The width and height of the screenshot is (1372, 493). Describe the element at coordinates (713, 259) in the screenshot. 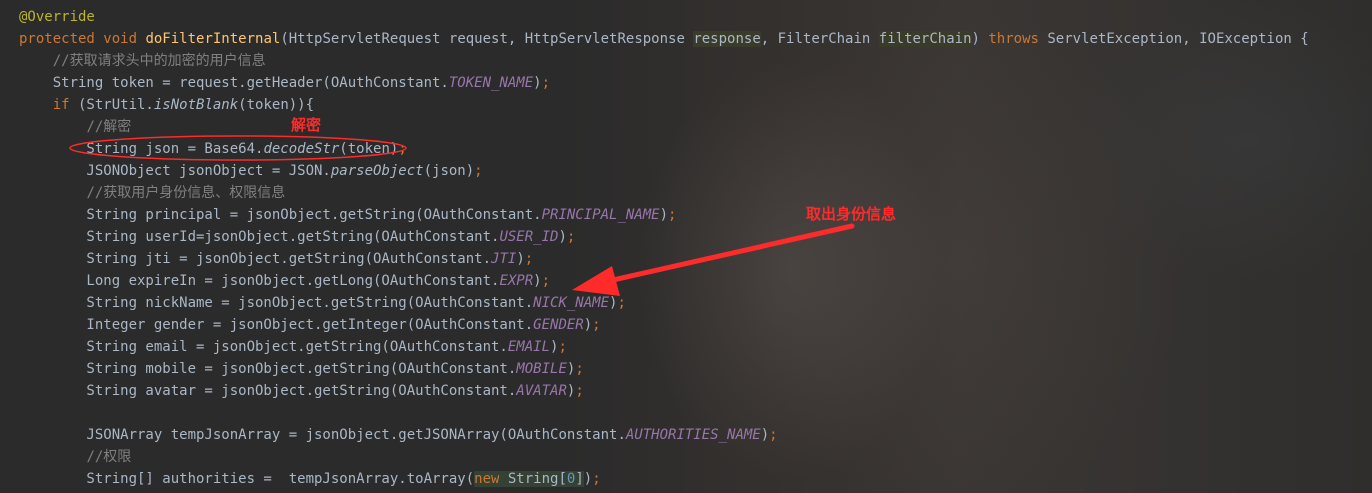

I see `arrow-icon` at that location.